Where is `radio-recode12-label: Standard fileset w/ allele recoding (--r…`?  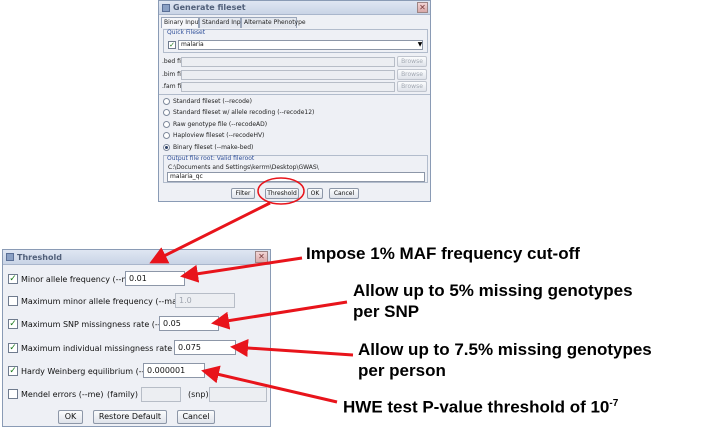 radio-recode12-label: Standard fileset w/ allele recoding (--r… is located at coordinates (244, 112).